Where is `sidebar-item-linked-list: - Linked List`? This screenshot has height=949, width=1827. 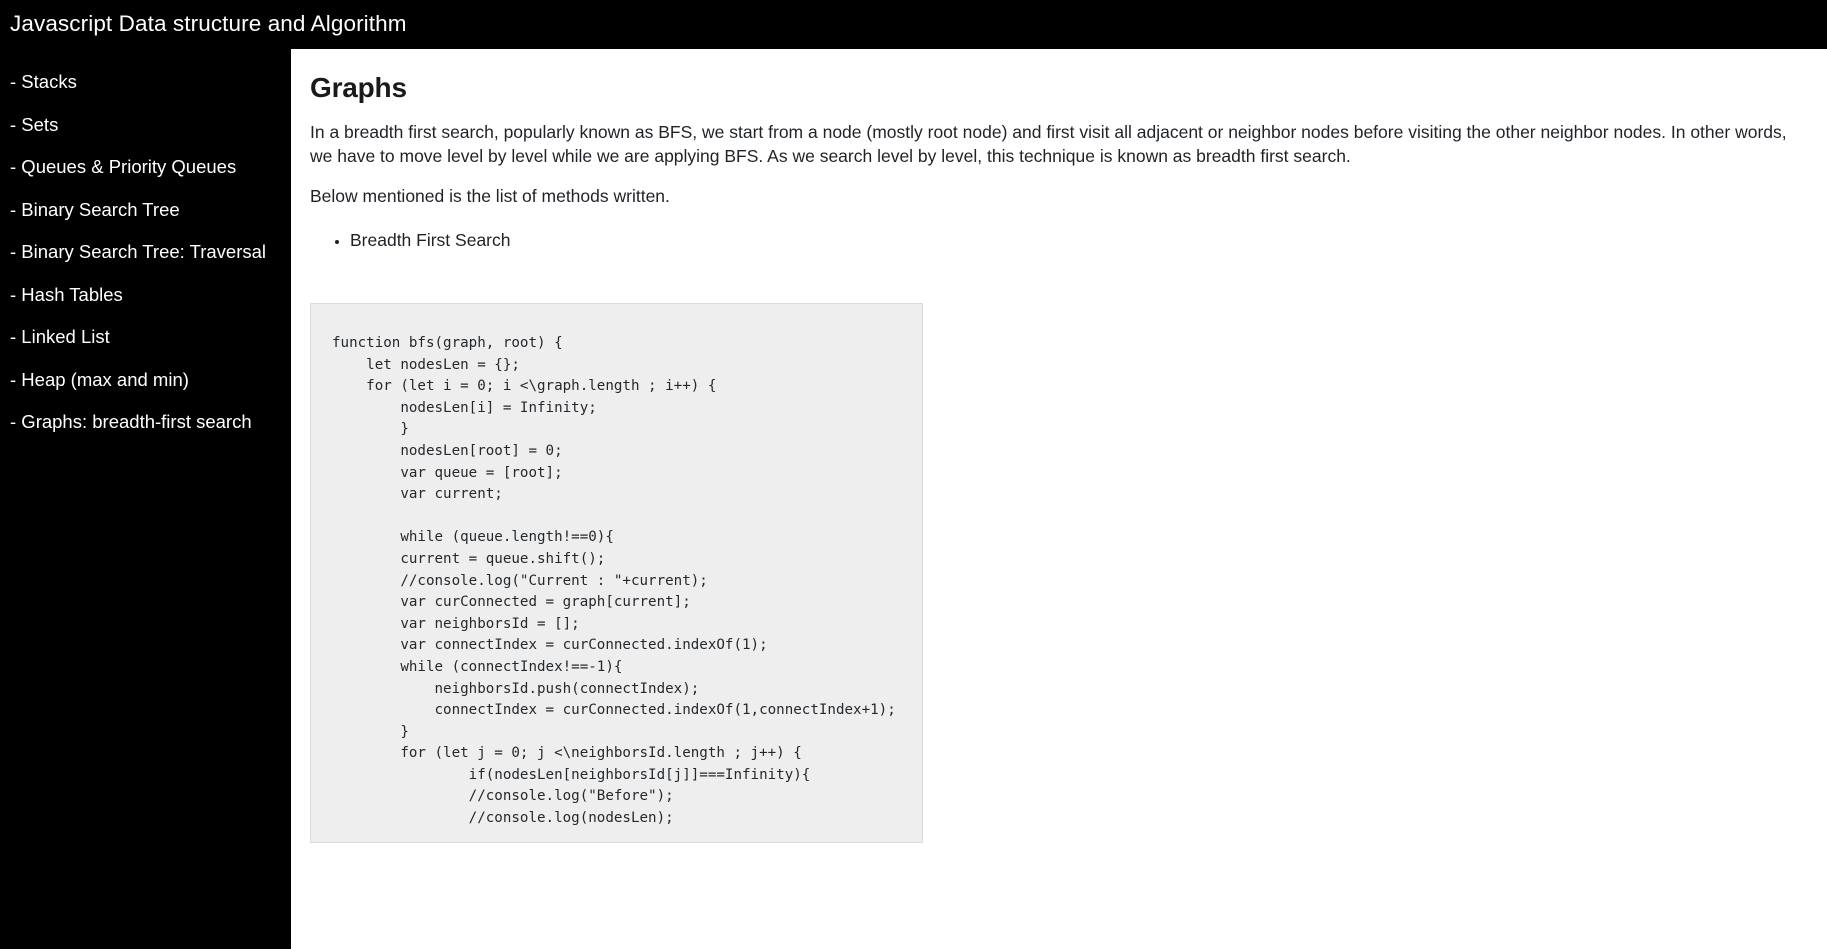 sidebar-item-linked-list: - Linked List is located at coordinates (145, 339).